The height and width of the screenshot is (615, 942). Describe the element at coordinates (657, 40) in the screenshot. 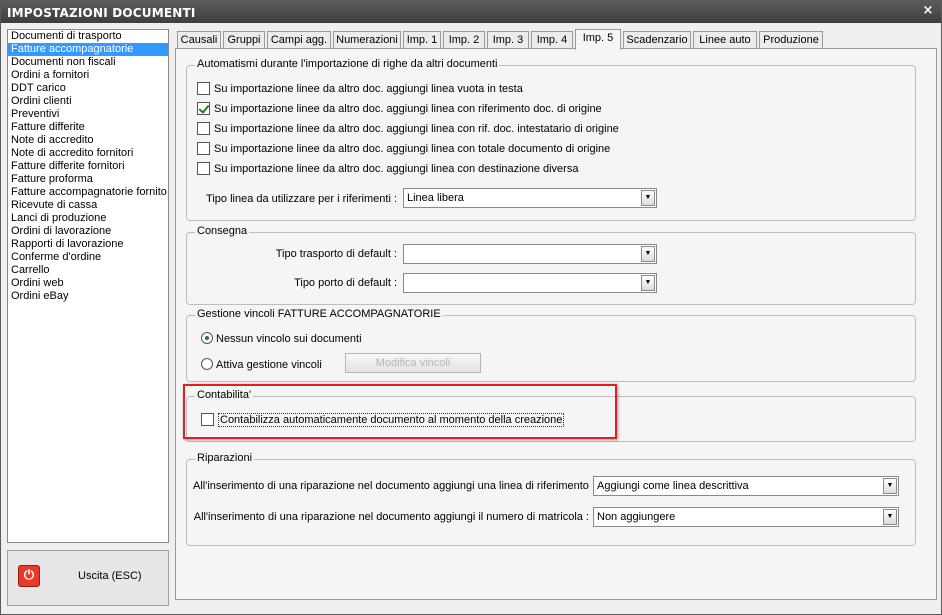

I see `tab-scadenzario: Scadenzario` at that location.